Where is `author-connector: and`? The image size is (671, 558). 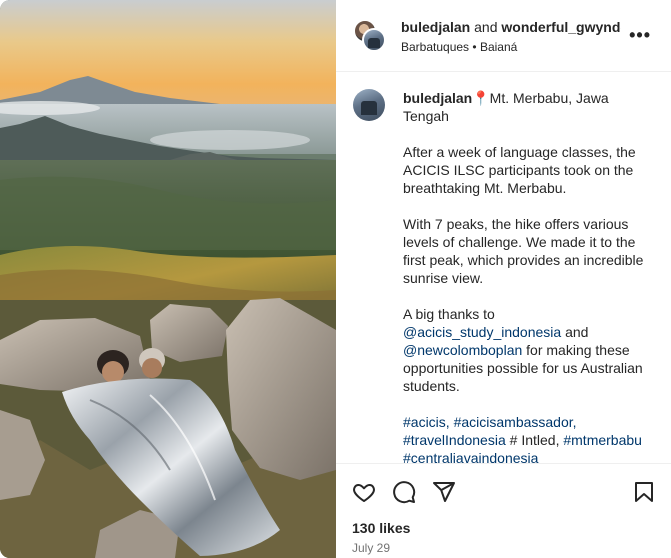 author-connector: and is located at coordinates (486, 27).